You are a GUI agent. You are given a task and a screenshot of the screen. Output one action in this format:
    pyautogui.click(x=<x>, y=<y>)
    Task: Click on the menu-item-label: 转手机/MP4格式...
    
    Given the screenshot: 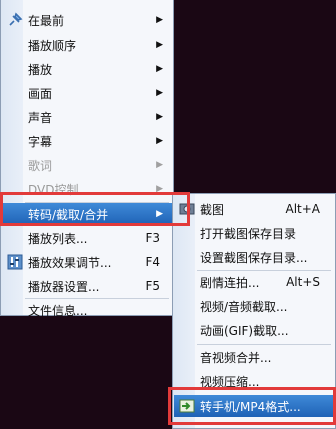 What is the action you would take?
    pyautogui.click(x=250, y=406)
    